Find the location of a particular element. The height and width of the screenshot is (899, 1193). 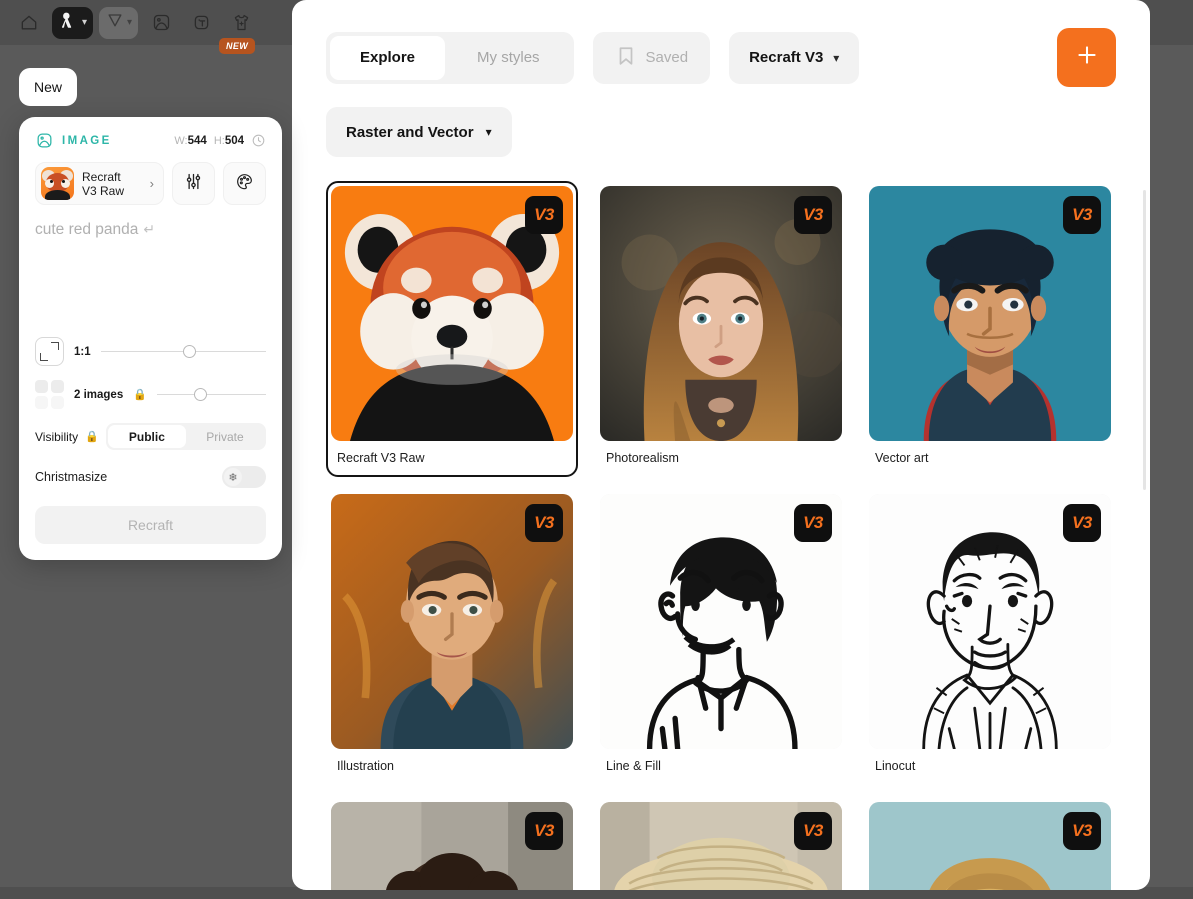

style-caption: Illustration is located at coordinates (365, 766).